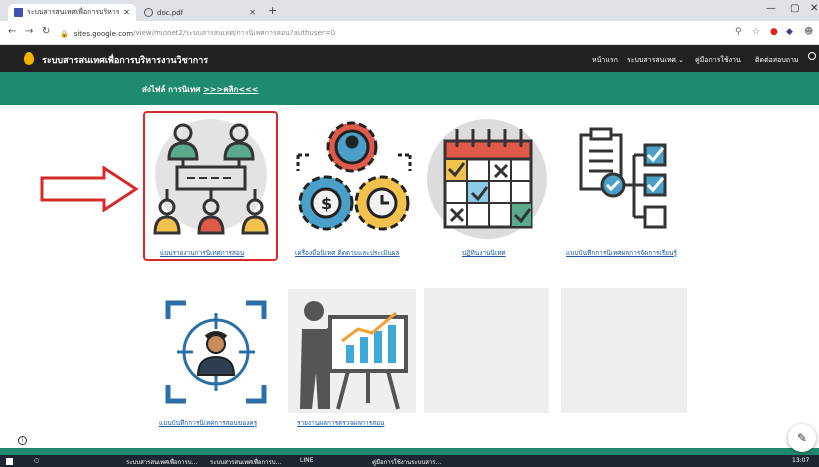  I want to click on opera-icon: ●, so click(774, 32).